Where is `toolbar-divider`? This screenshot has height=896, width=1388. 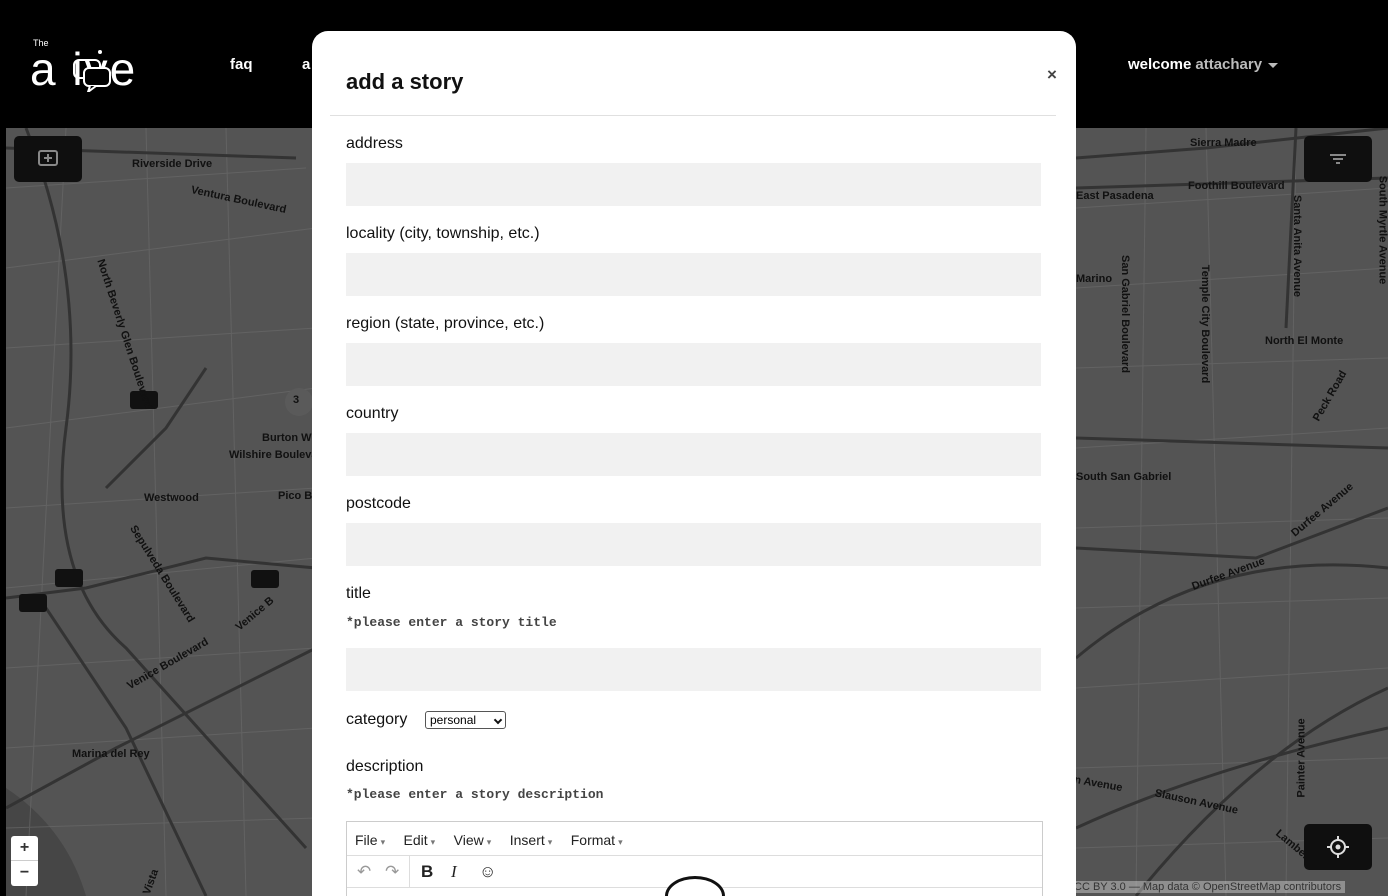
toolbar-divider is located at coordinates (409, 872).